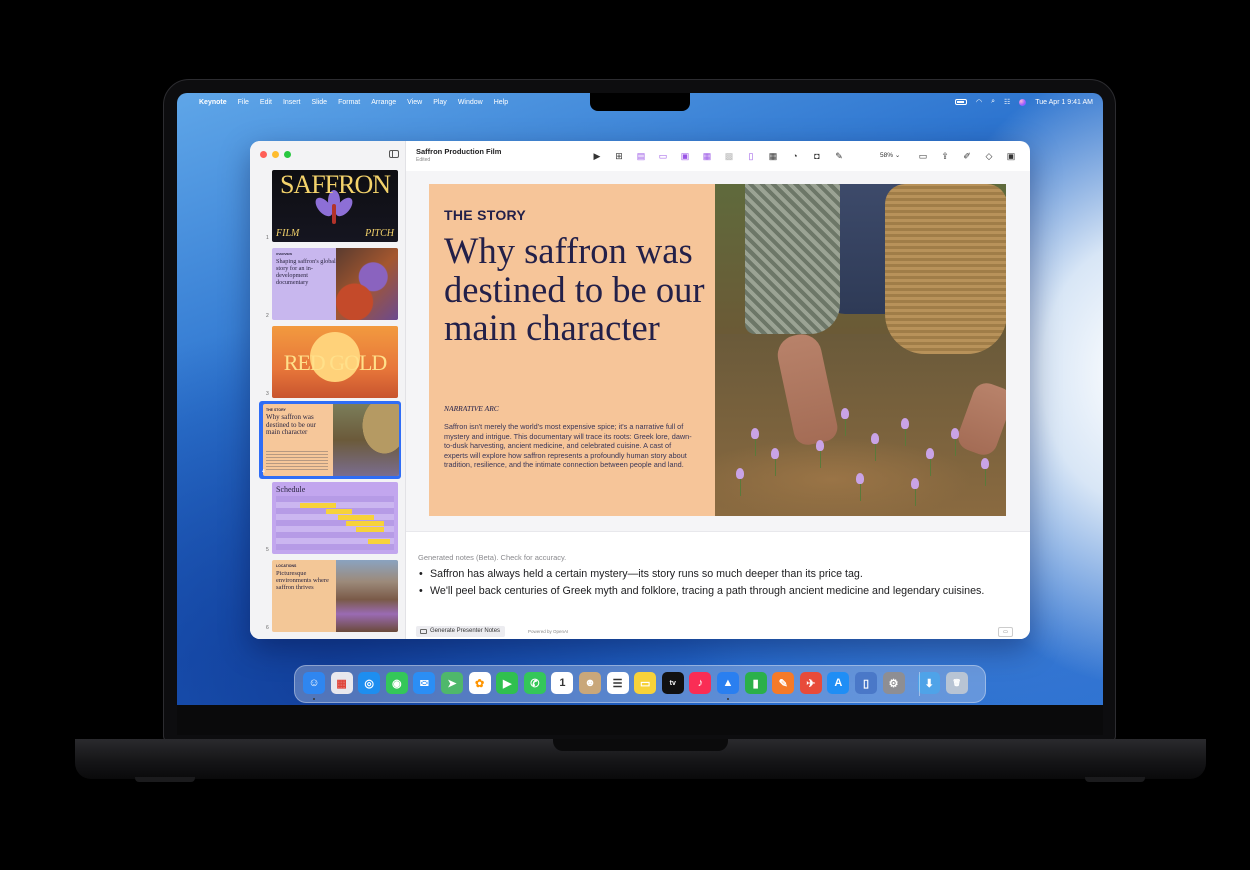 This screenshot has height=870, width=1250. I want to click on music-icon: ♪, so click(700, 683).